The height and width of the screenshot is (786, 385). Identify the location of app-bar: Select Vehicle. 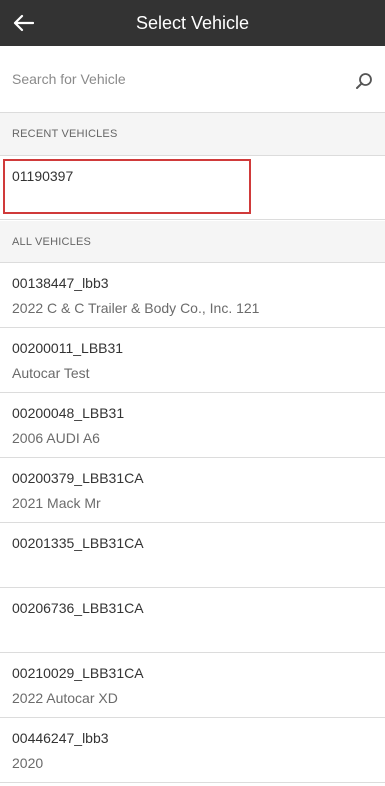
(192, 23).